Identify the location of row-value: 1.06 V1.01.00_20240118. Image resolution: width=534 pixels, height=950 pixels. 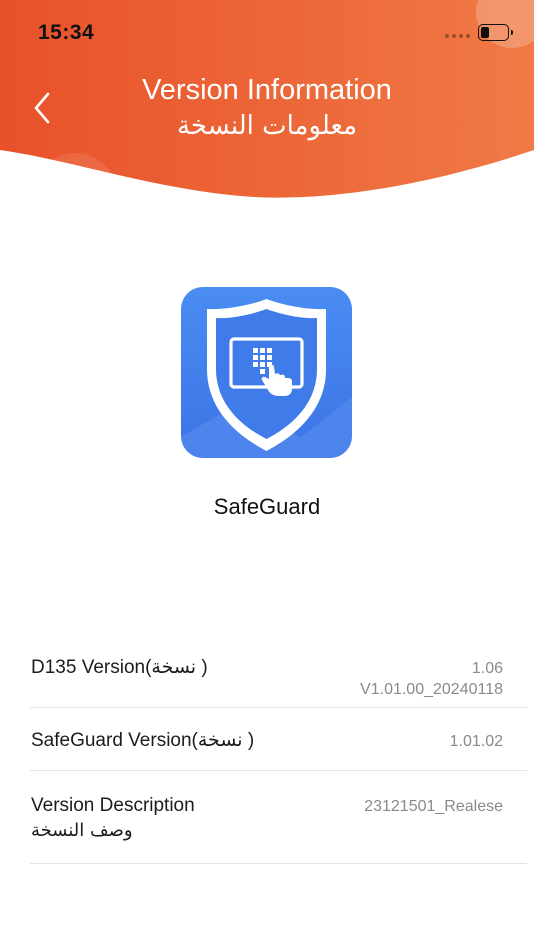
(431, 679).